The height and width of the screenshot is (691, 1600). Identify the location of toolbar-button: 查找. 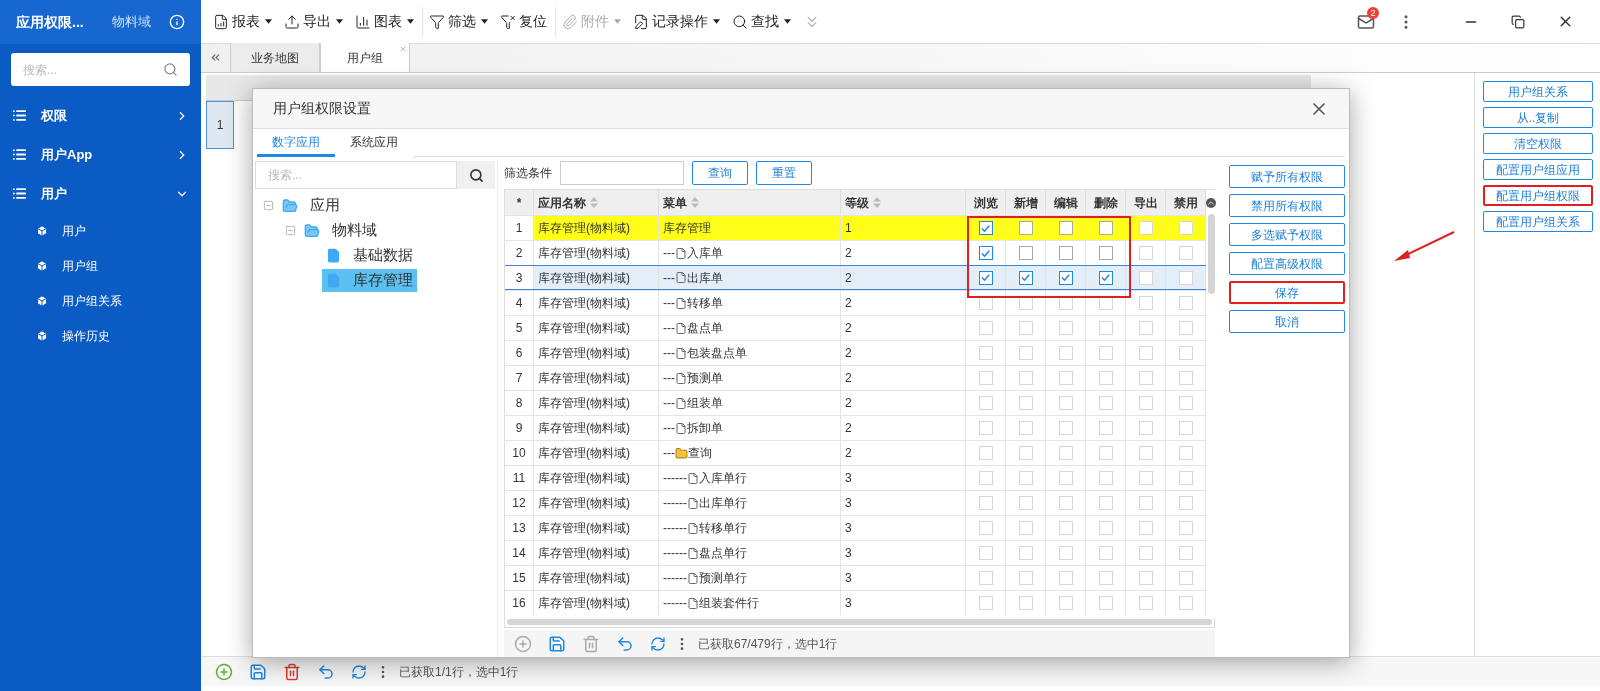
(761, 21).